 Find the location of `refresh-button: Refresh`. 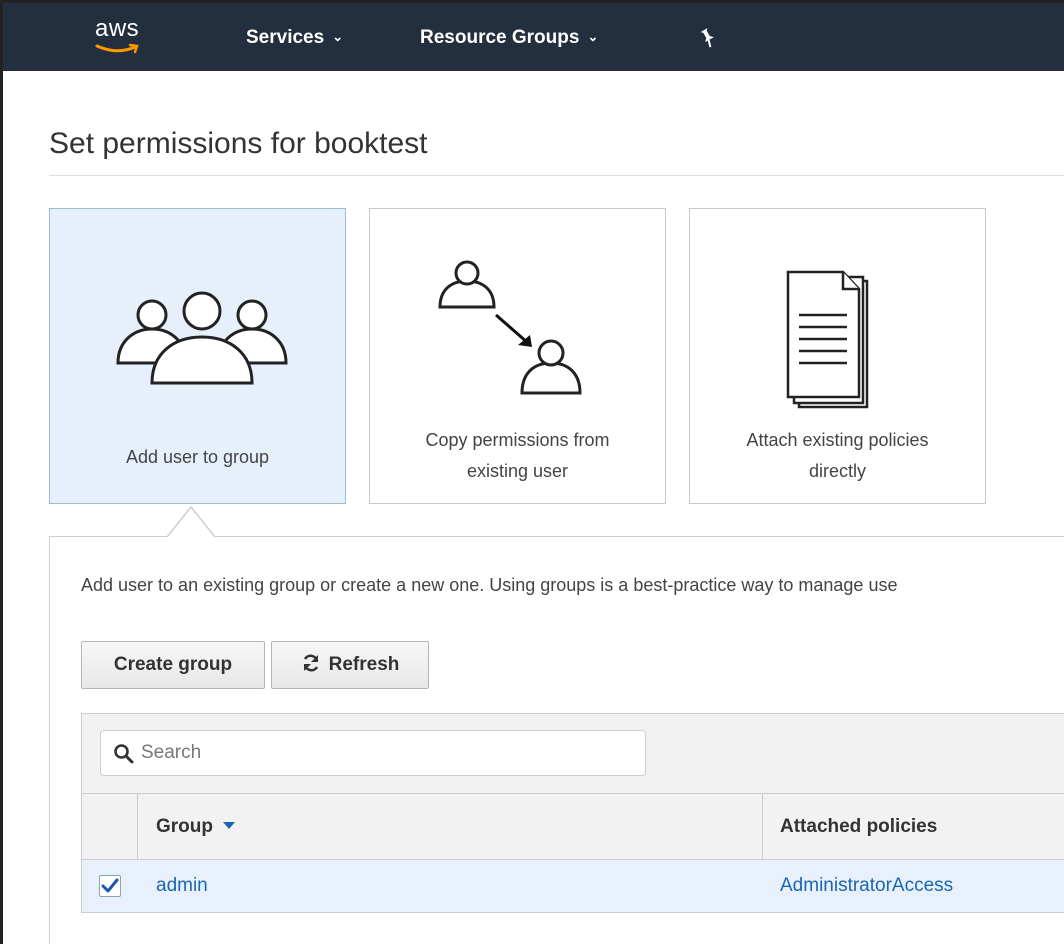

refresh-button: Refresh is located at coordinates (350, 665).